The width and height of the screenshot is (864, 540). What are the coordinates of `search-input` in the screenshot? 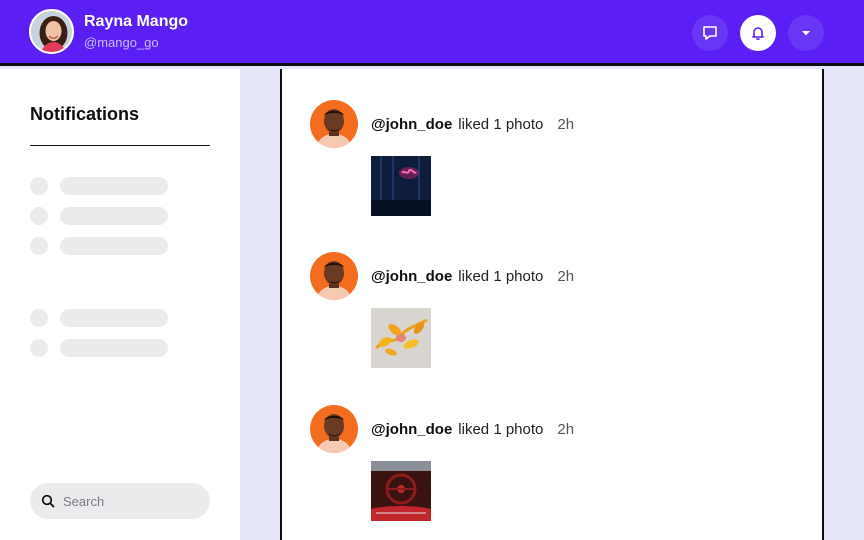 It's located at (133, 501).